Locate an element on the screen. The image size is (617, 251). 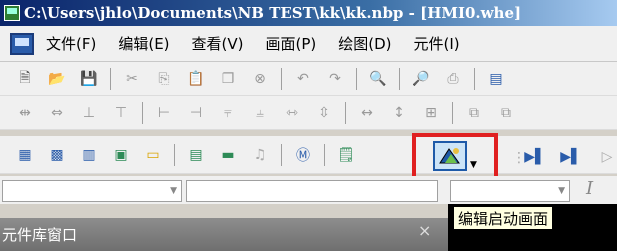
tooltip-text: 编辑启动画面 is located at coordinates (503, 218).